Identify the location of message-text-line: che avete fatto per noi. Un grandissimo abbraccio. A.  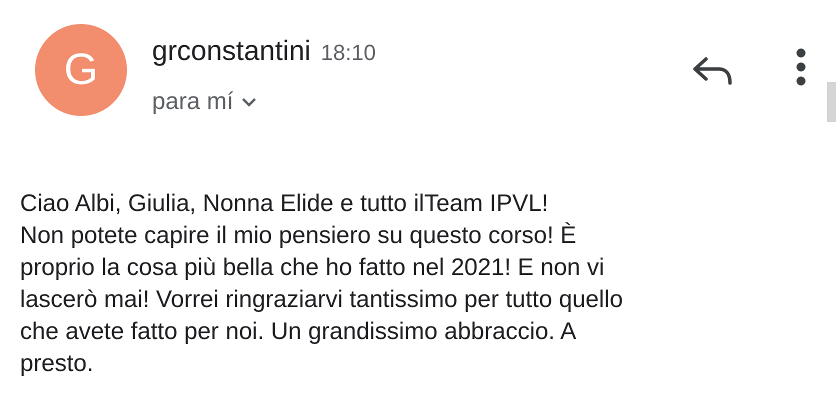
(299, 332).